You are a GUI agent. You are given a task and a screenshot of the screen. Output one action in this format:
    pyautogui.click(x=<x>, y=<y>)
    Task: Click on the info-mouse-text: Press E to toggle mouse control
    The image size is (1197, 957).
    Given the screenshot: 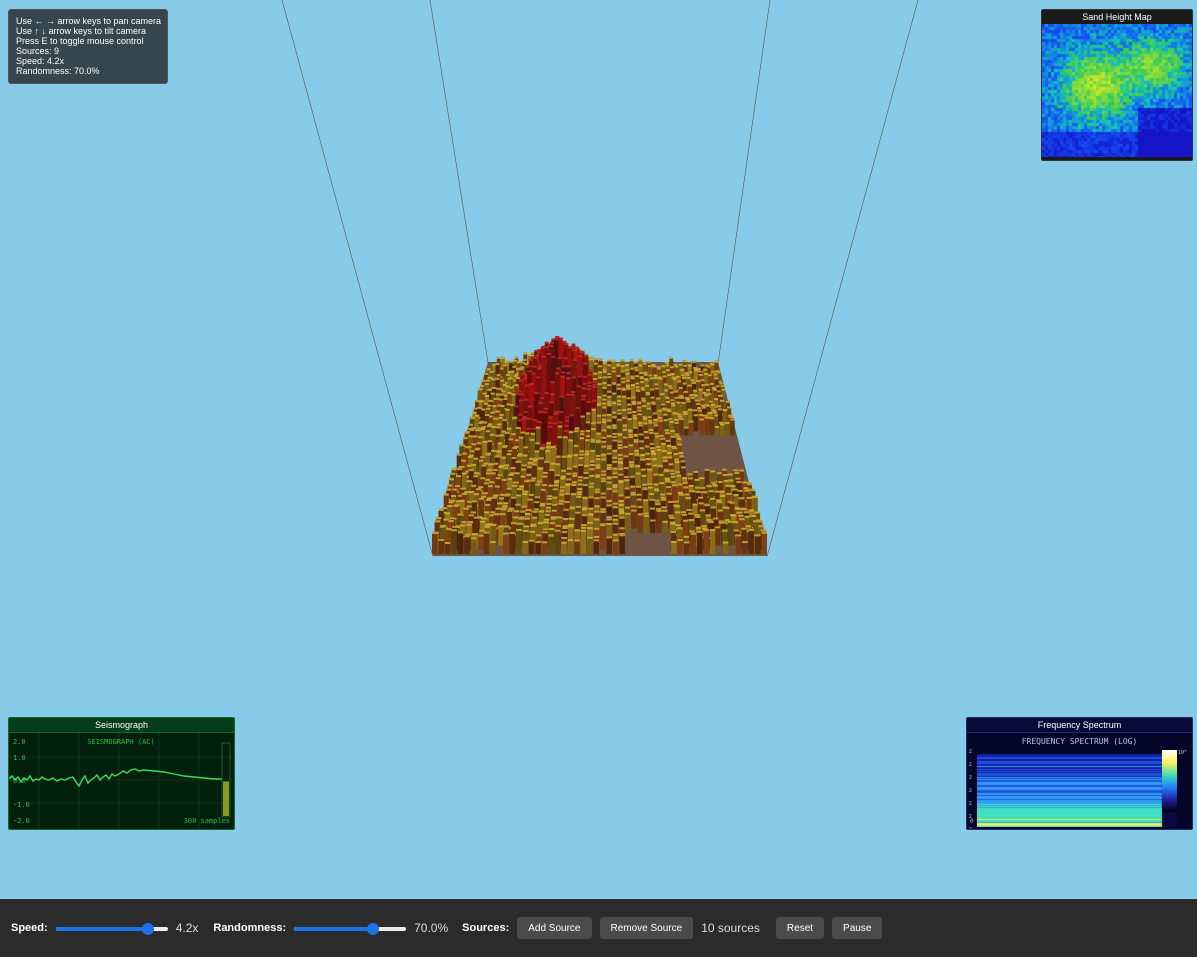 What is the action you would take?
    pyautogui.click(x=80, y=41)
    